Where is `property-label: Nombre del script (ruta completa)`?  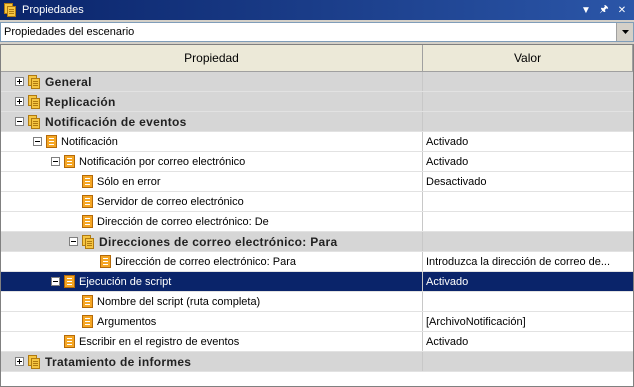
property-label: Nombre del script (ruta completa) is located at coordinates (179, 301).